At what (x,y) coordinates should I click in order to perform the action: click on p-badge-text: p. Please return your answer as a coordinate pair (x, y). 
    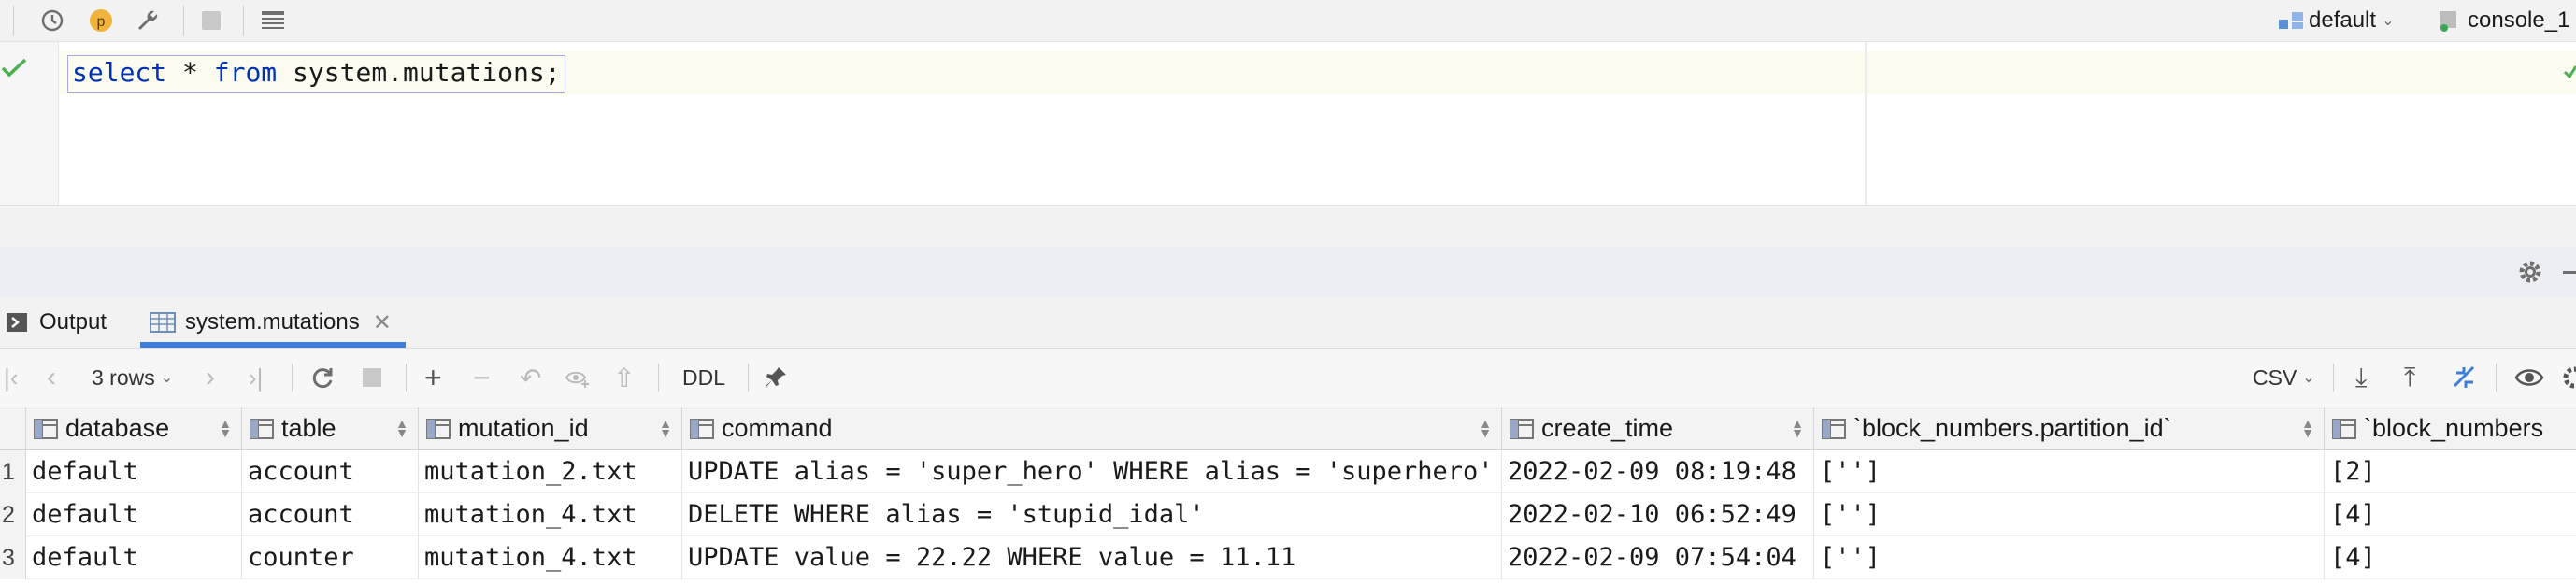
    Looking at the image, I should click on (101, 22).